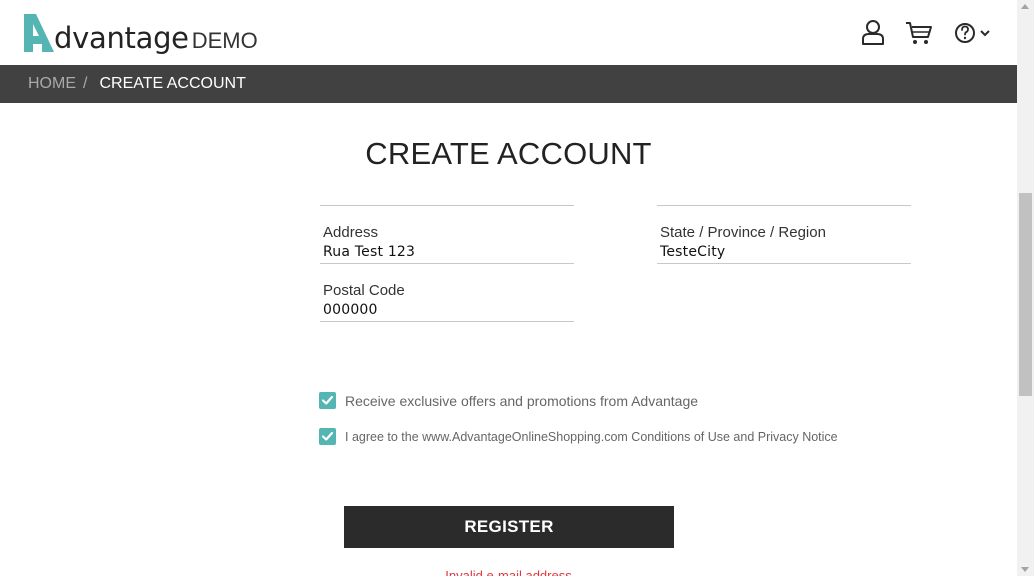 The image size is (1034, 576). I want to click on state-field: State / Province / Region TesteCity, so click(784, 235).